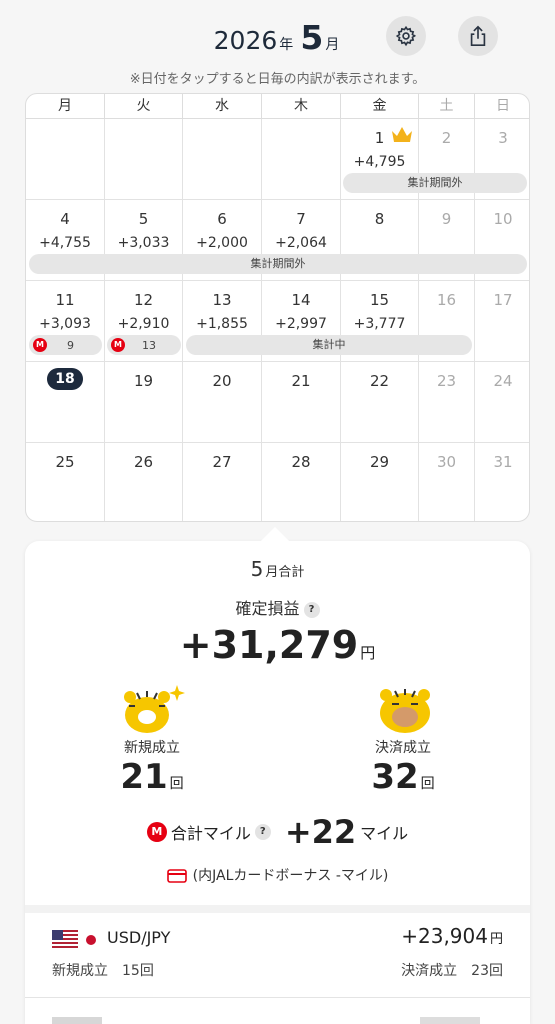 The width and height of the screenshot is (555, 1024). Describe the element at coordinates (380, 402) in the screenshot. I see `calendar-day-22: 22` at that location.